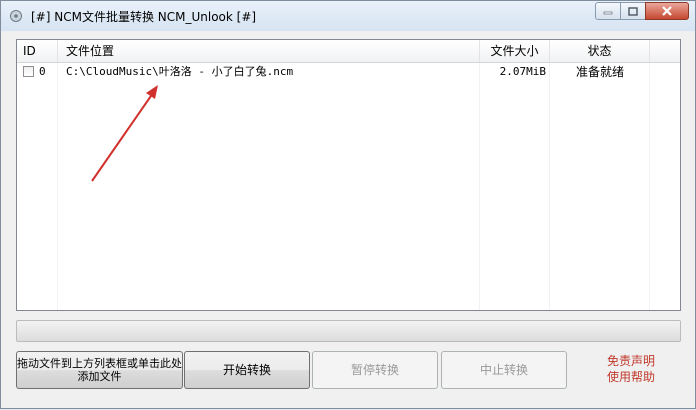 The width and height of the screenshot is (696, 410). Describe the element at coordinates (348, 16) in the screenshot. I see `title-bar: [#] NCM文件批量转换 NCM_Unlook [#]` at that location.